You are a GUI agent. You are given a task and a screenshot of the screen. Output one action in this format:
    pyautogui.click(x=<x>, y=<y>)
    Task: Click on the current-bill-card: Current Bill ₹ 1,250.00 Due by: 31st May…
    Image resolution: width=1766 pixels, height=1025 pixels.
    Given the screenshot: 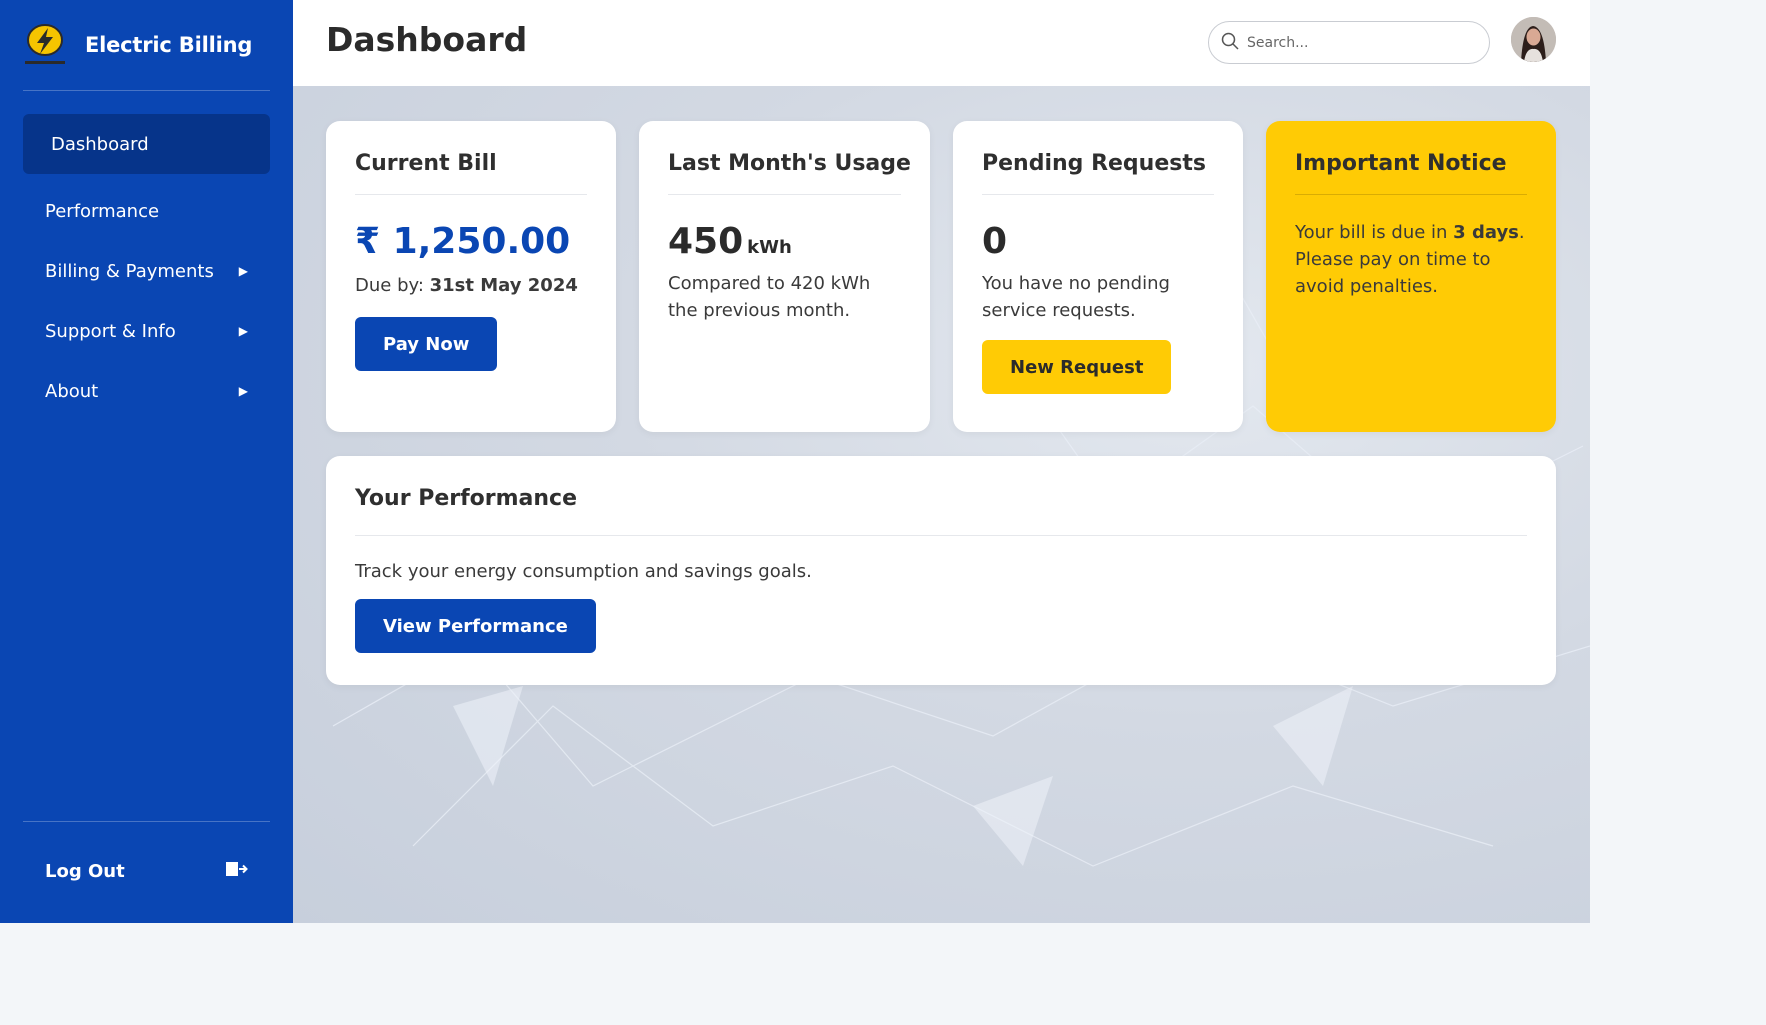 What is the action you would take?
    pyautogui.click(x=471, y=276)
    